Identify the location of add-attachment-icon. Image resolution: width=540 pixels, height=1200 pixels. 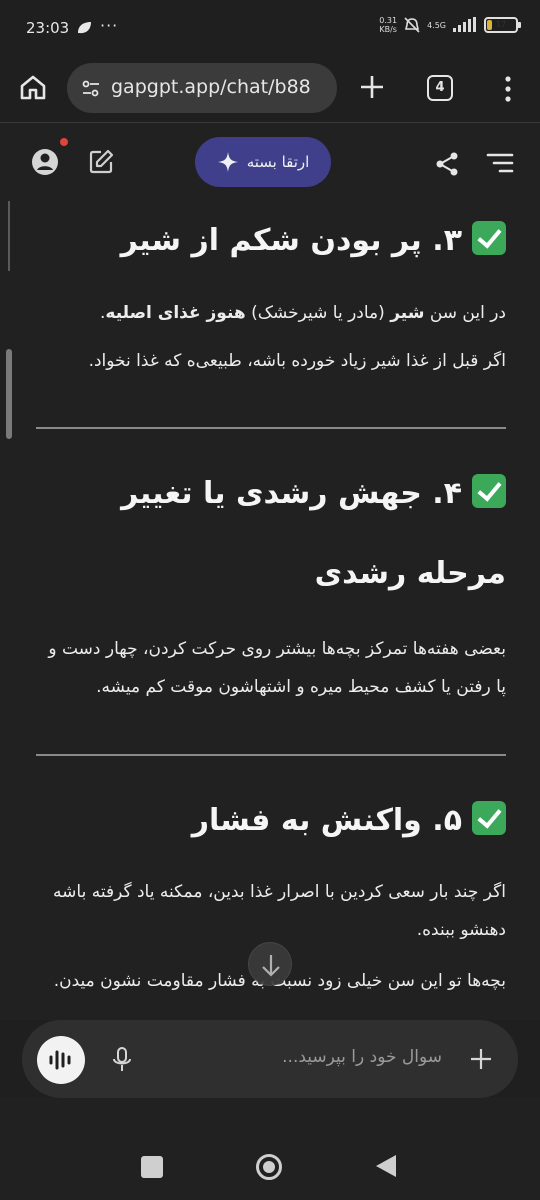
(481, 1059).